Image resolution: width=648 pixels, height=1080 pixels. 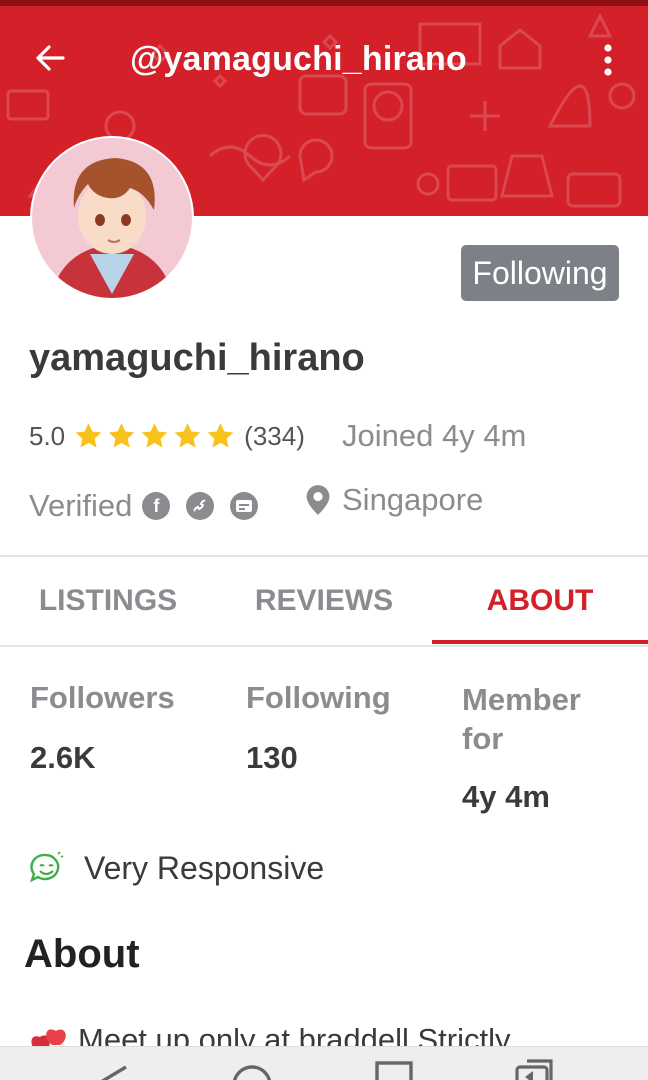 What do you see at coordinates (252, 1072) in the screenshot?
I see `nav-home-icon` at bounding box center [252, 1072].